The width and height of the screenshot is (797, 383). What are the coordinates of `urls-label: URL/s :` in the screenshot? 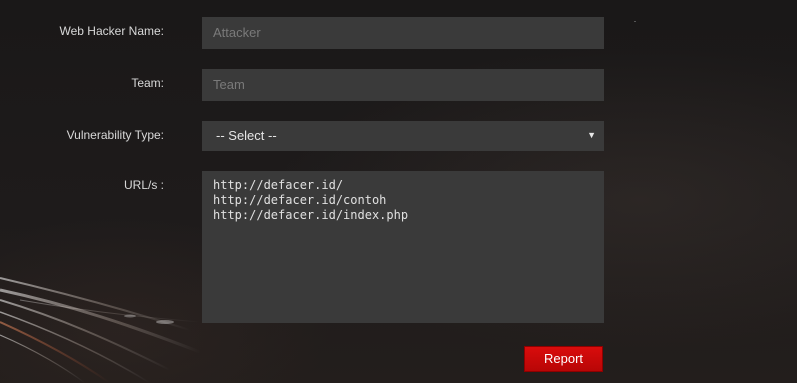 It's located at (143, 185).